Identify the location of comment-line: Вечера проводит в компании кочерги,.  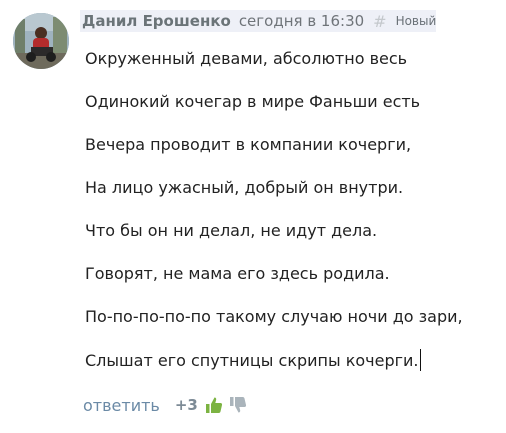
(248, 144).